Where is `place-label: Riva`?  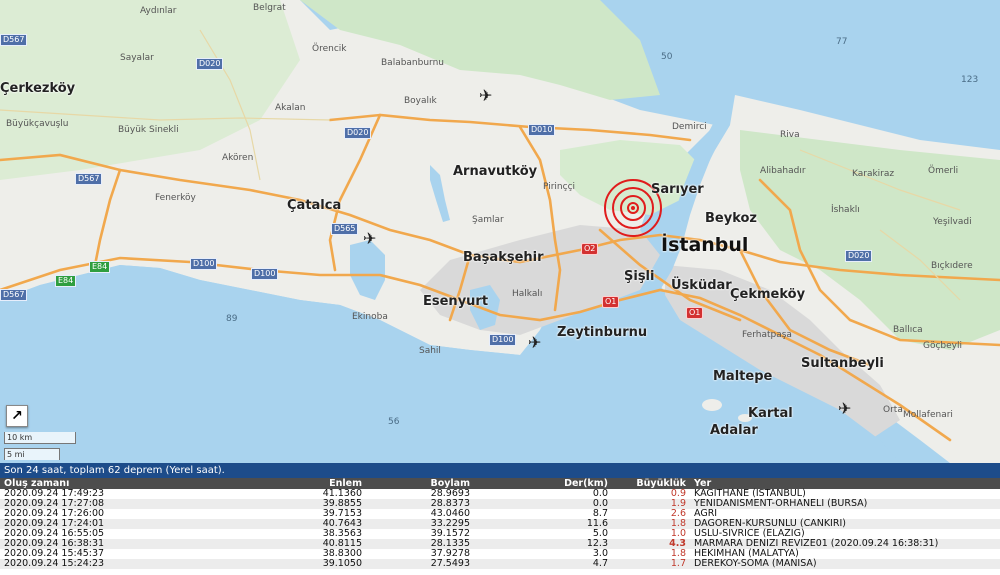
place-label: Riva is located at coordinates (790, 135).